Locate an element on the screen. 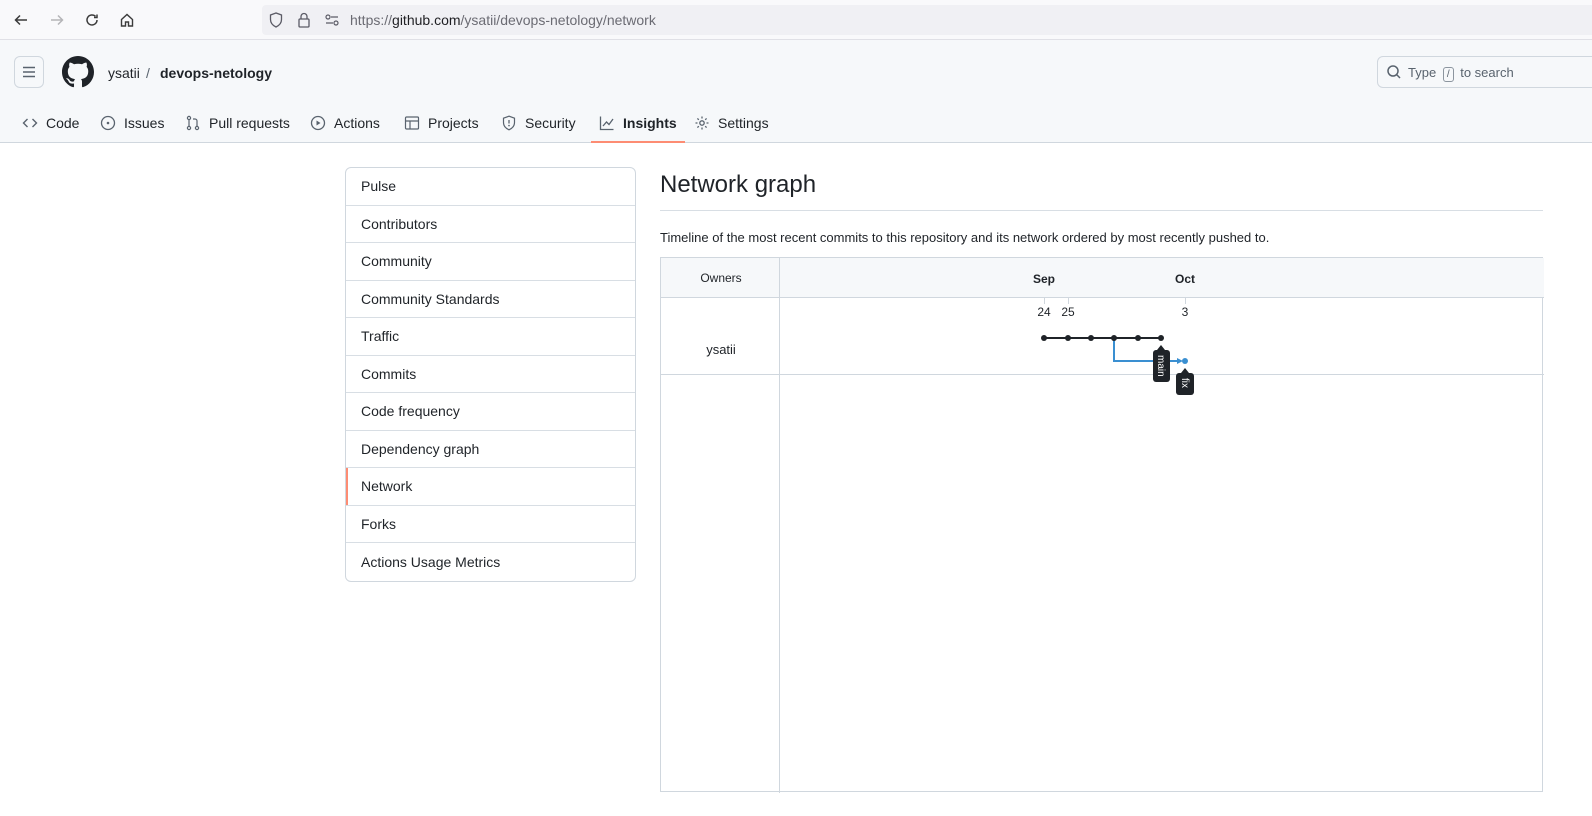  url-path: /ysatii/devops-netology/network is located at coordinates (558, 20).